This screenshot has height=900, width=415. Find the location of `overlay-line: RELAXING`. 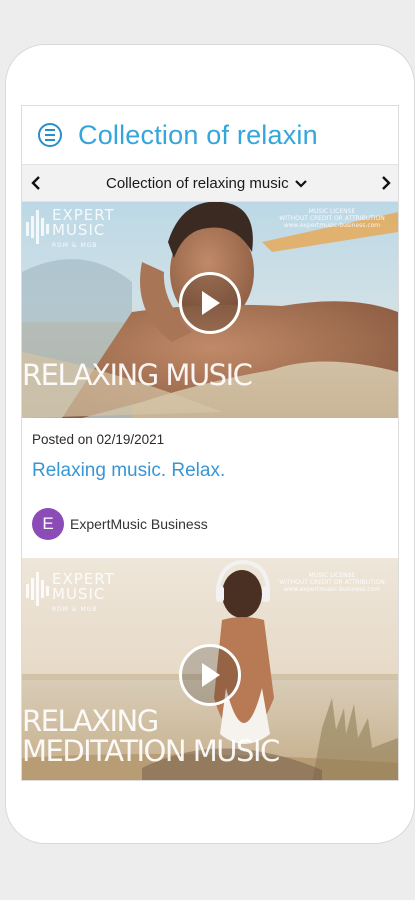

overlay-line: RELAXING is located at coordinates (90, 721).